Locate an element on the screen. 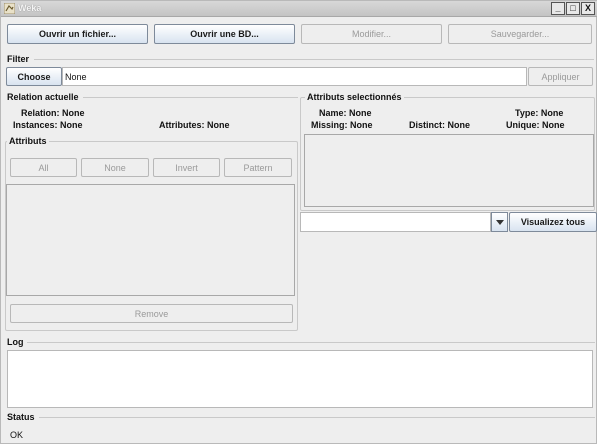  attributes-list is located at coordinates (150, 240).